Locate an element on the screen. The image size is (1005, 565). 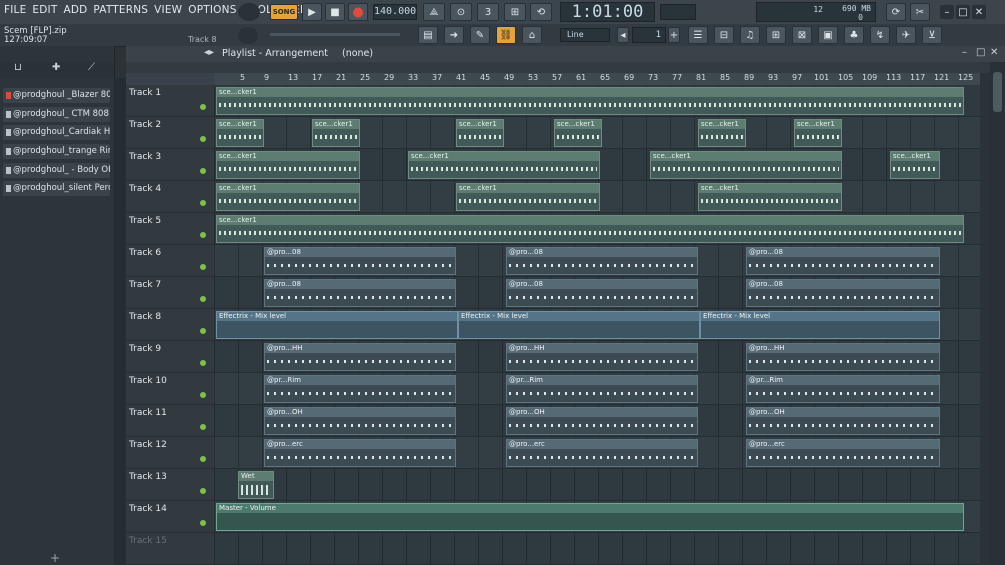
automation-clip: Effectrix - Mix level is located at coordinates (337, 325).